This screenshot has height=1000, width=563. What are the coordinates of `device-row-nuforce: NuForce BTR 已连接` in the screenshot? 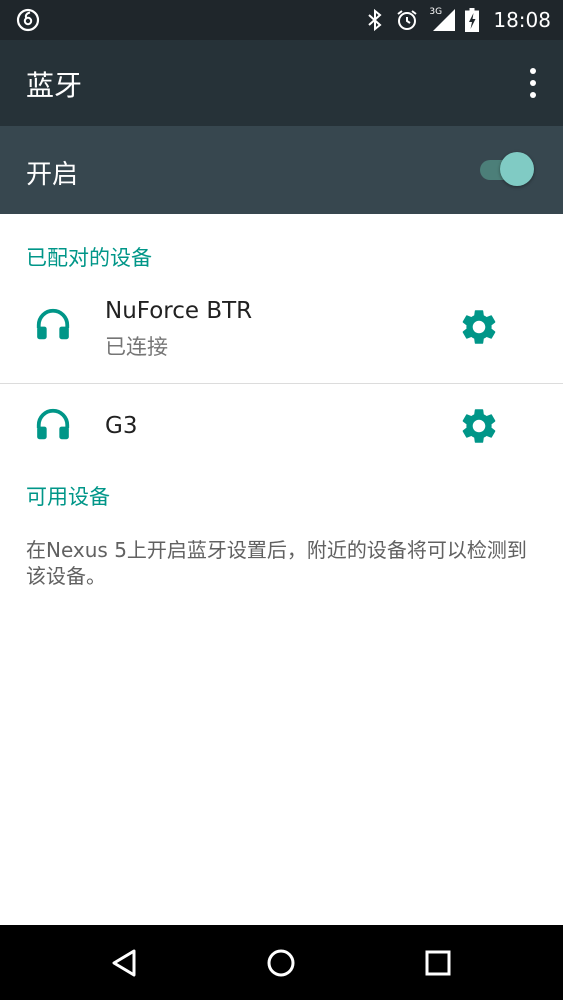 It's located at (281, 333).